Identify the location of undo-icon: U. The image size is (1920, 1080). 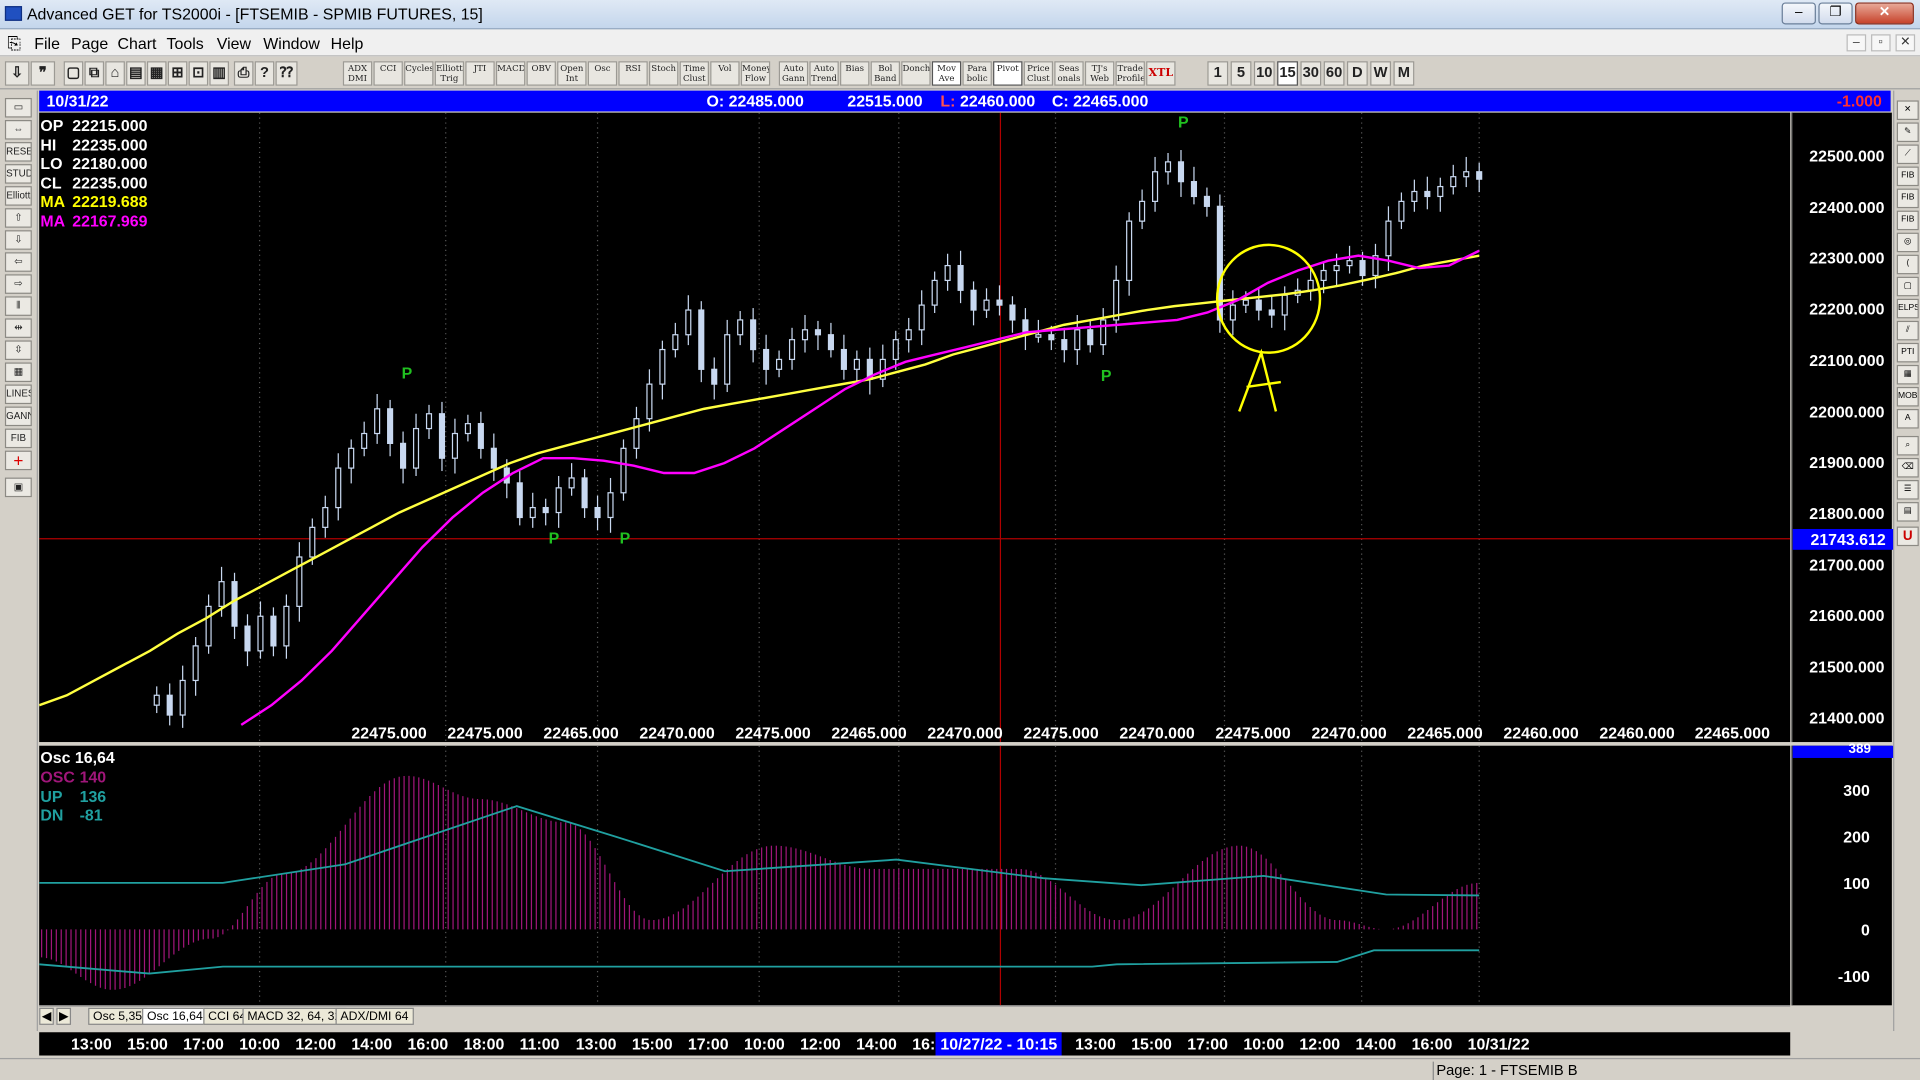
(1907, 536).